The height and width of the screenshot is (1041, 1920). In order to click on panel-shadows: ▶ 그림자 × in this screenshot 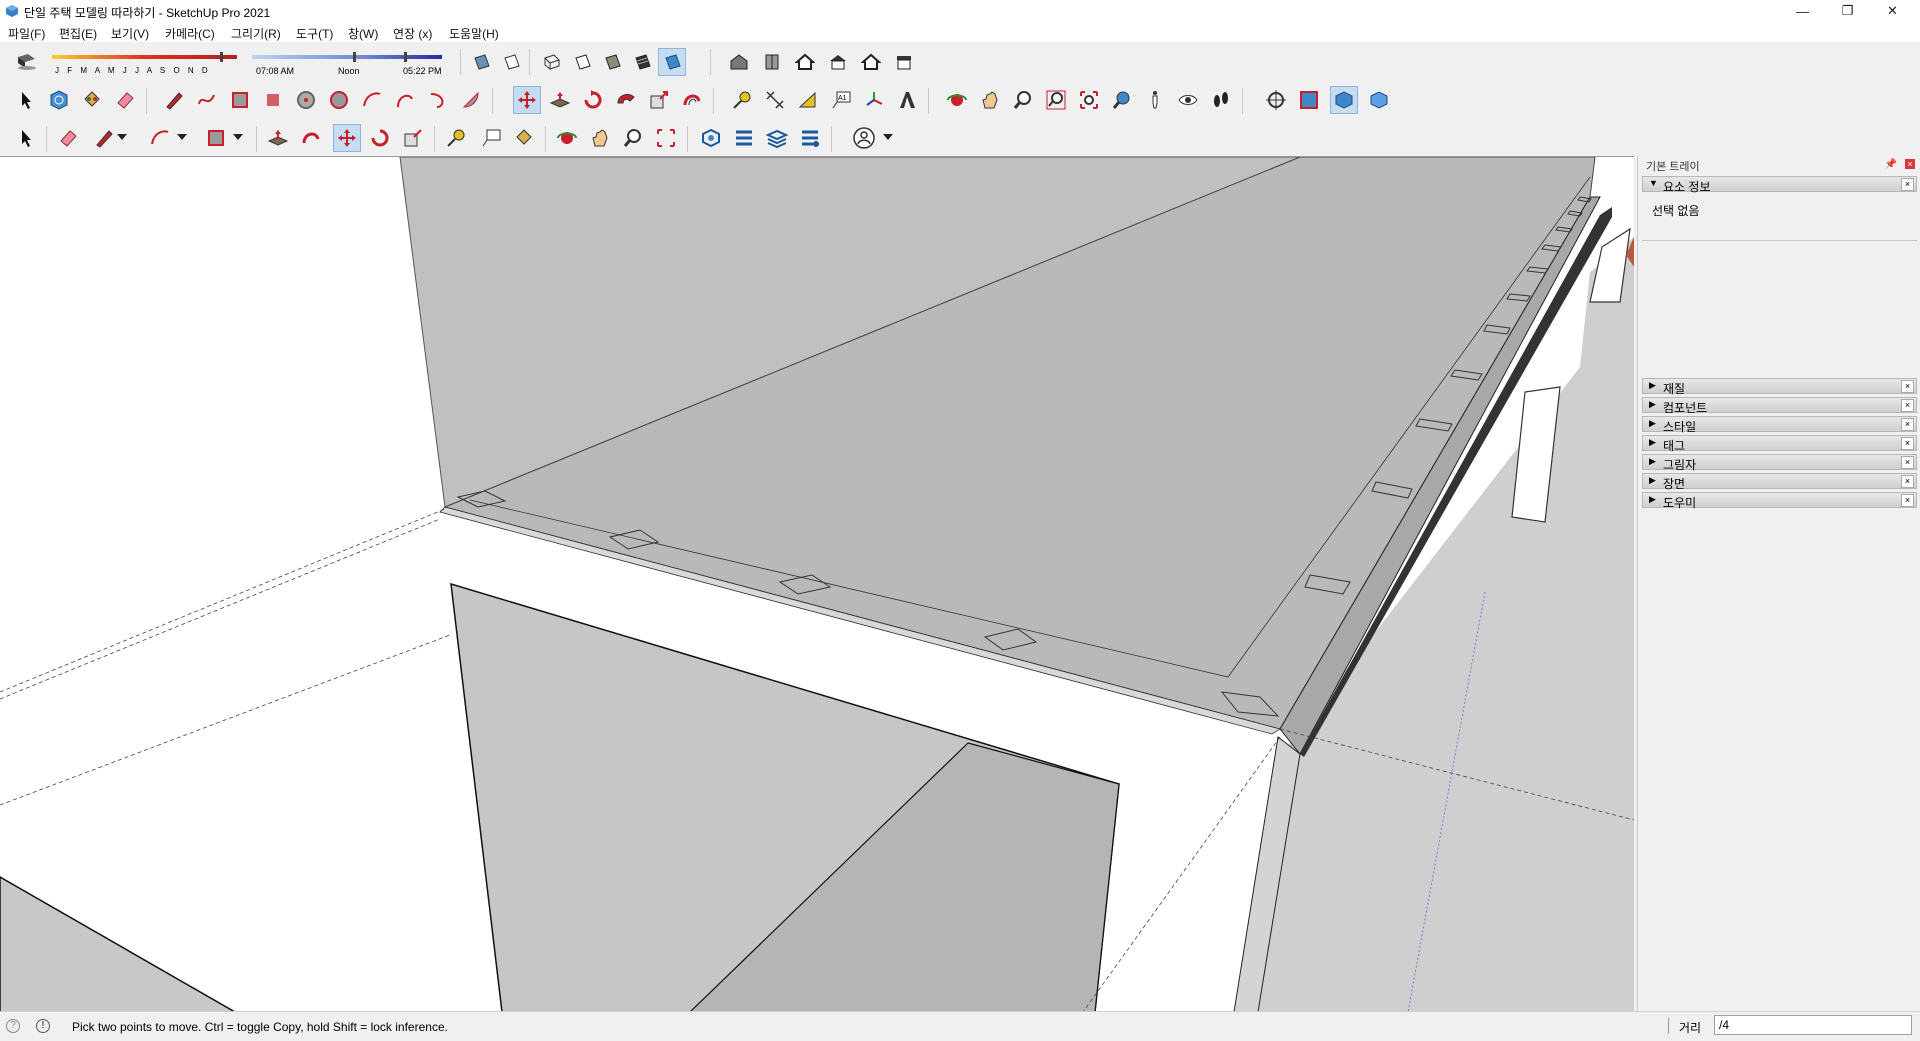, I will do `click(1779, 463)`.